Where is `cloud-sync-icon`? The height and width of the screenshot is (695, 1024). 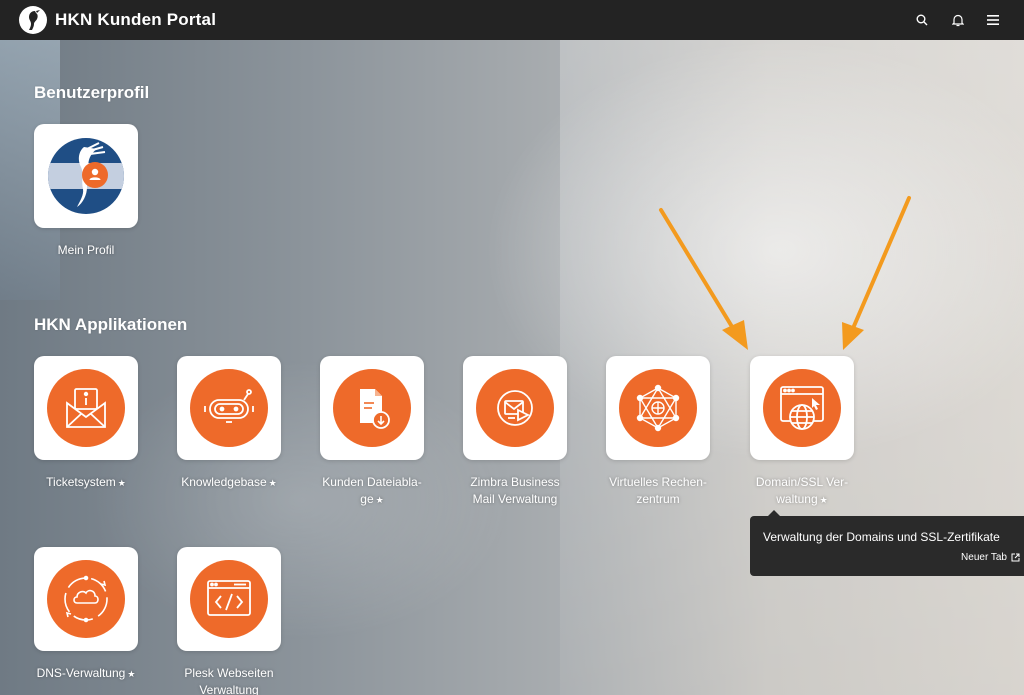 cloud-sync-icon is located at coordinates (86, 599).